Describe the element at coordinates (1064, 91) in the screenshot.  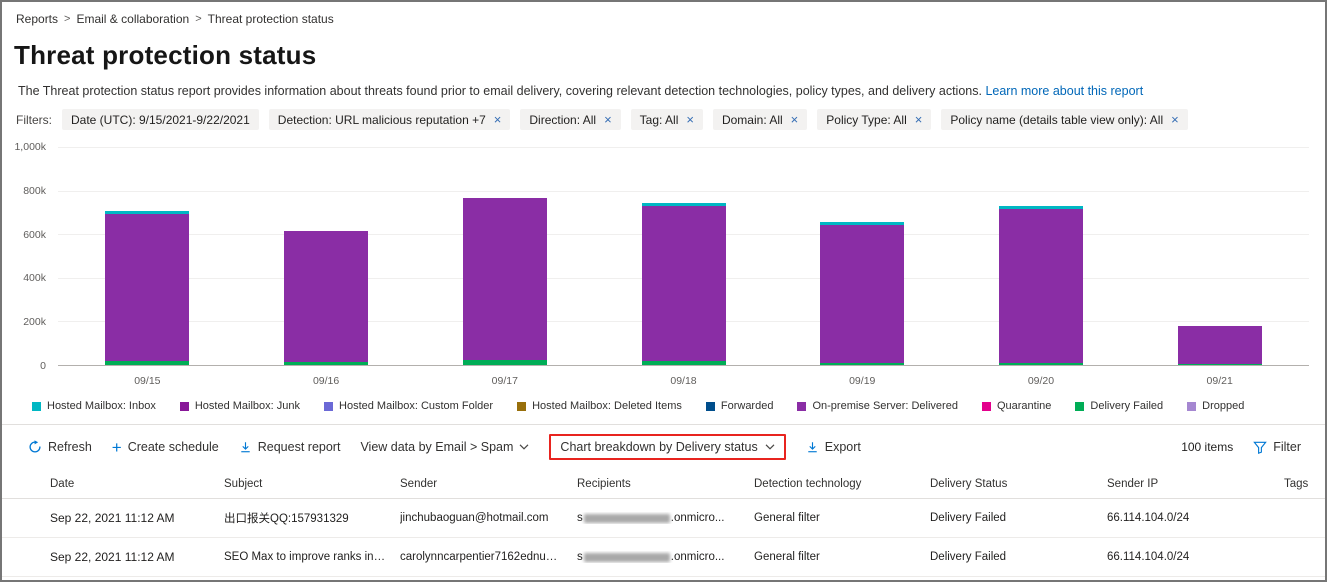
I see `learn-more-link: Learn more about this report` at that location.